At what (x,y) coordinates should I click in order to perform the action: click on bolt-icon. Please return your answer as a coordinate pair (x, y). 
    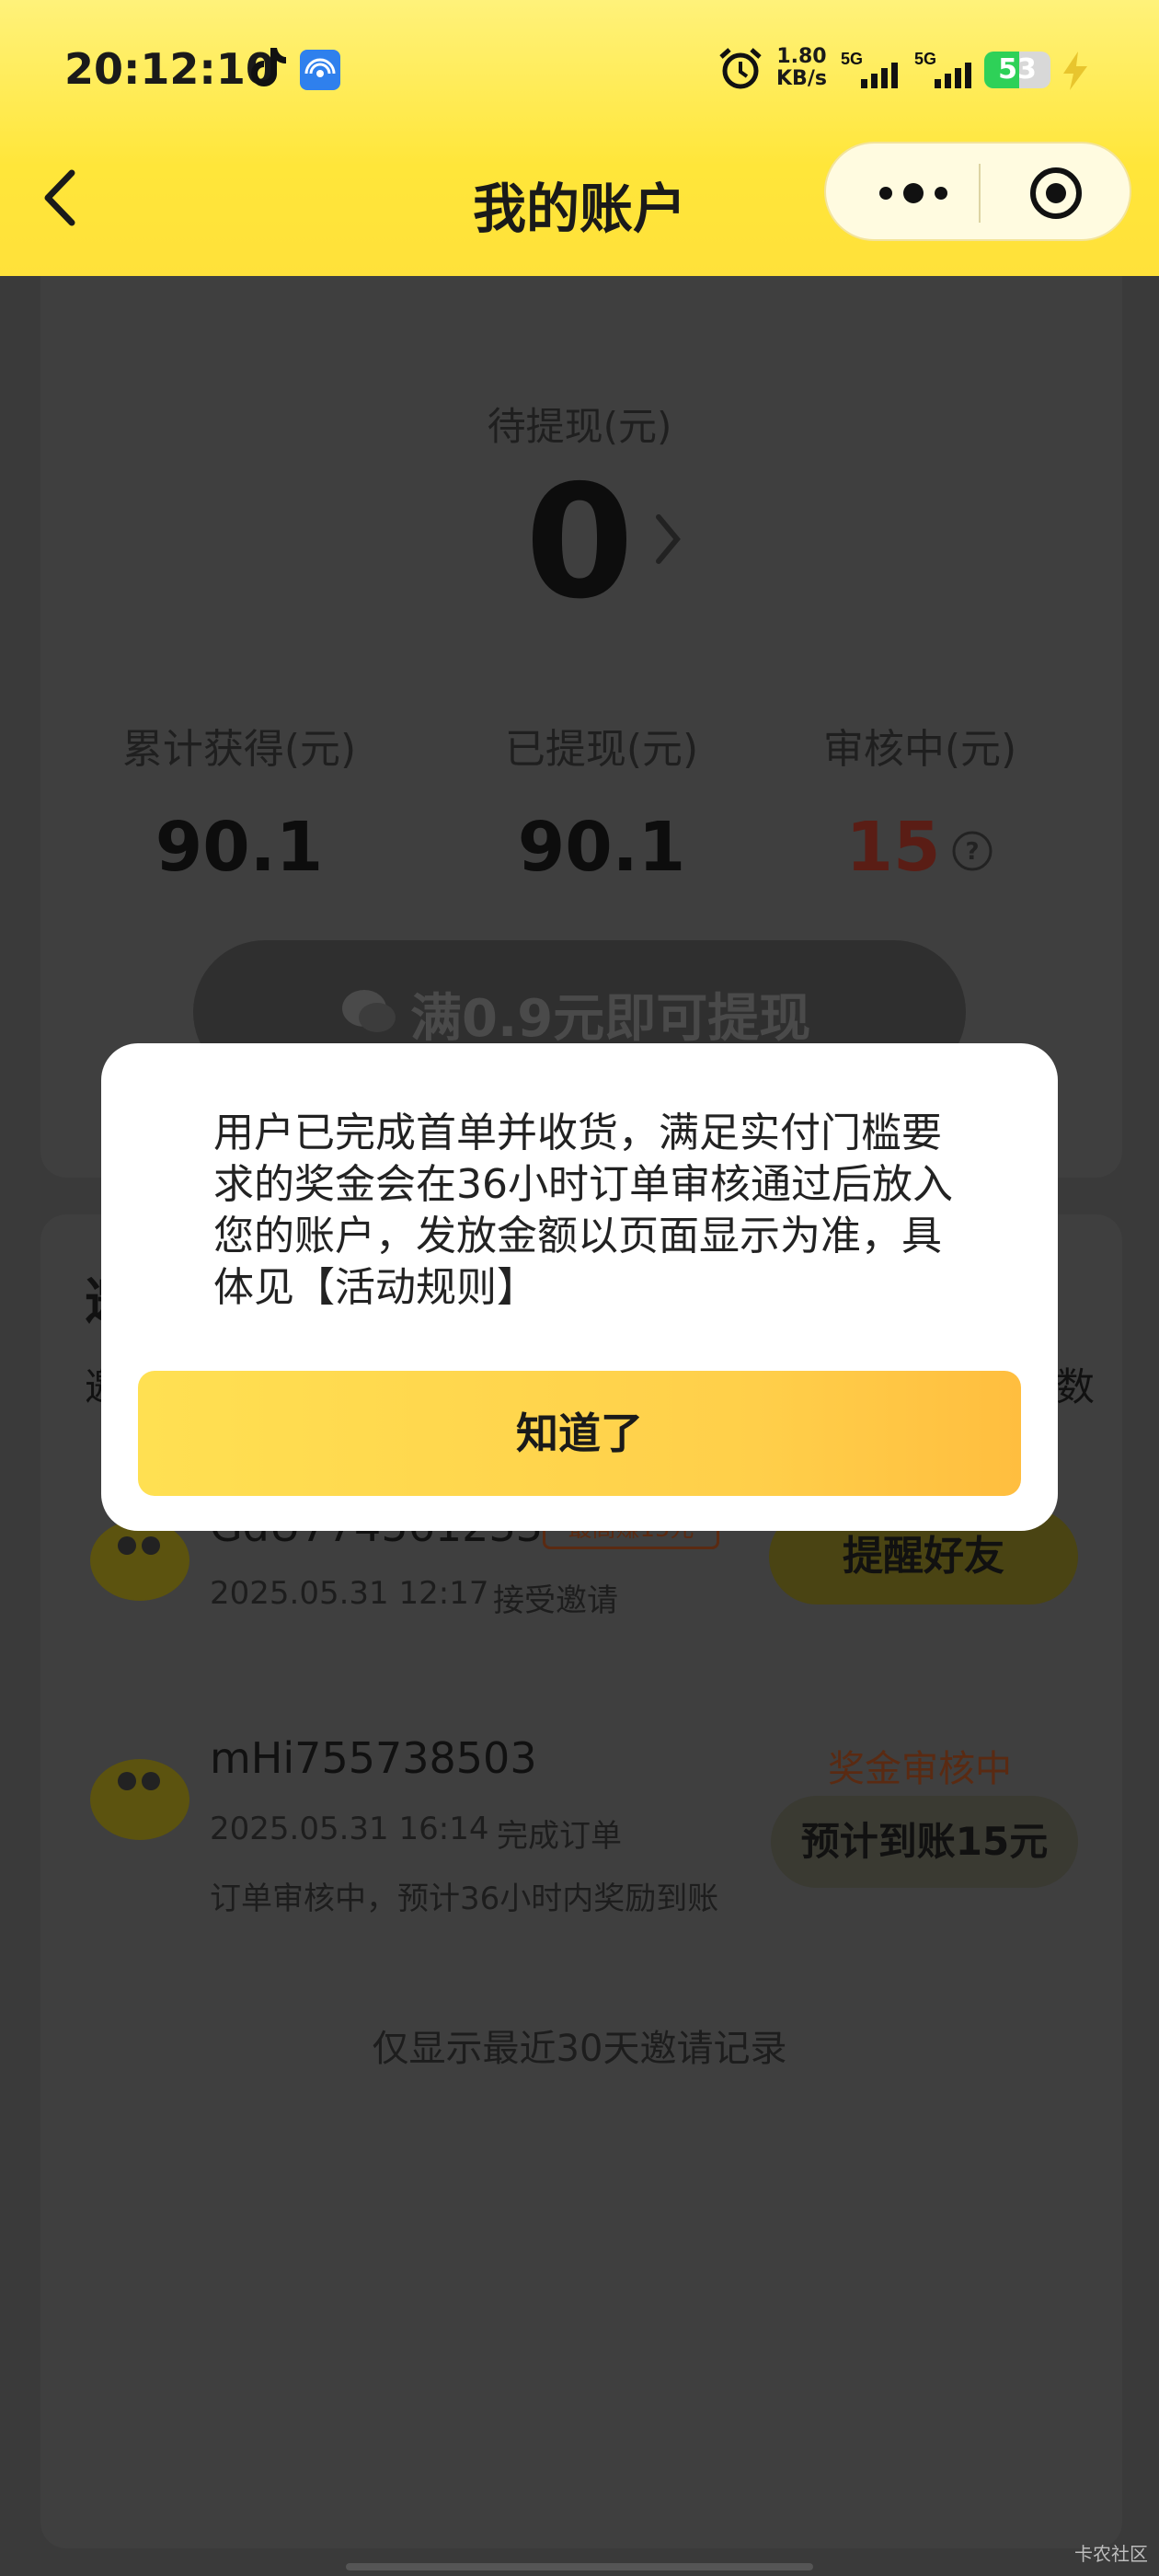
    Looking at the image, I should click on (1075, 71).